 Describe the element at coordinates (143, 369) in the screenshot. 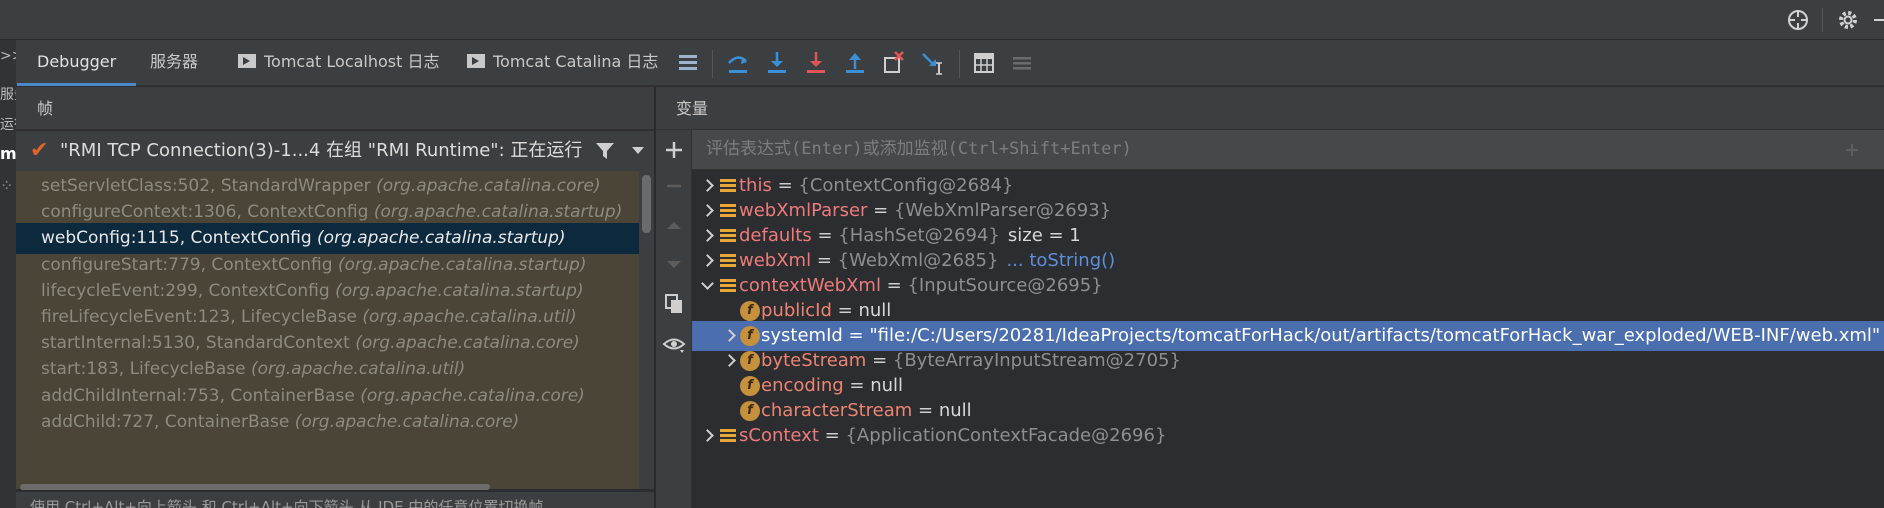

I see `frame-method: start:183, LifecycleBase` at that location.